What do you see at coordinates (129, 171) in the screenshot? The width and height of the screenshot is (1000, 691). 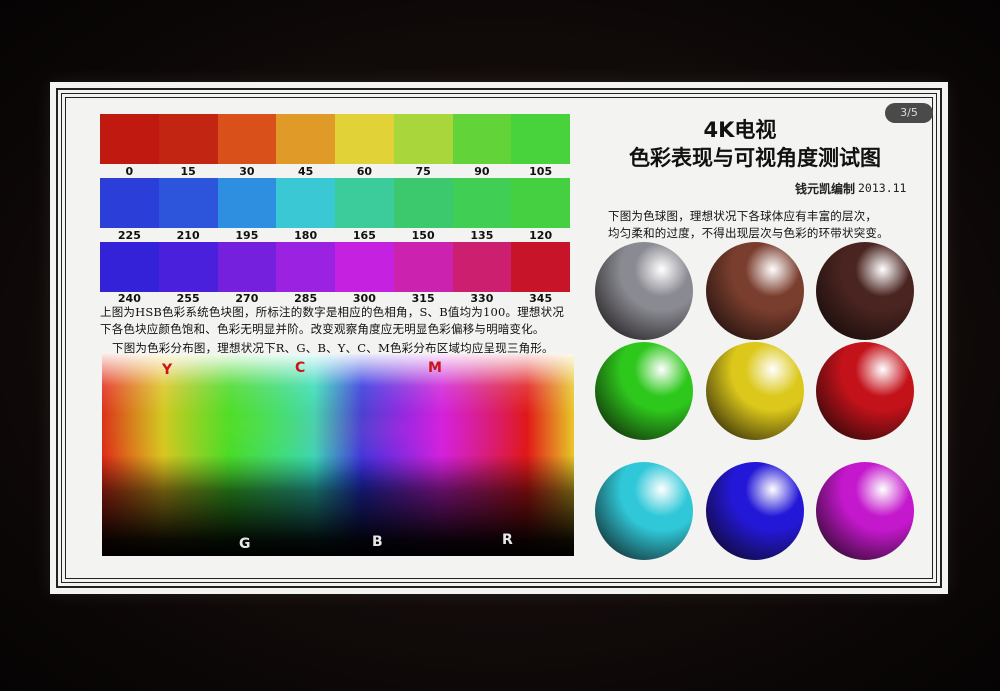 I see `hue-angle-label: 0` at bounding box center [129, 171].